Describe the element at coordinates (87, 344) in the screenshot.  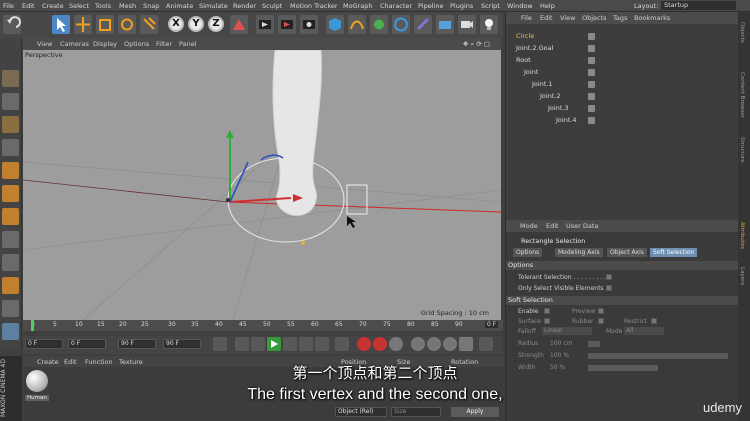
I see `current-frame-field: 0 F` at that location.